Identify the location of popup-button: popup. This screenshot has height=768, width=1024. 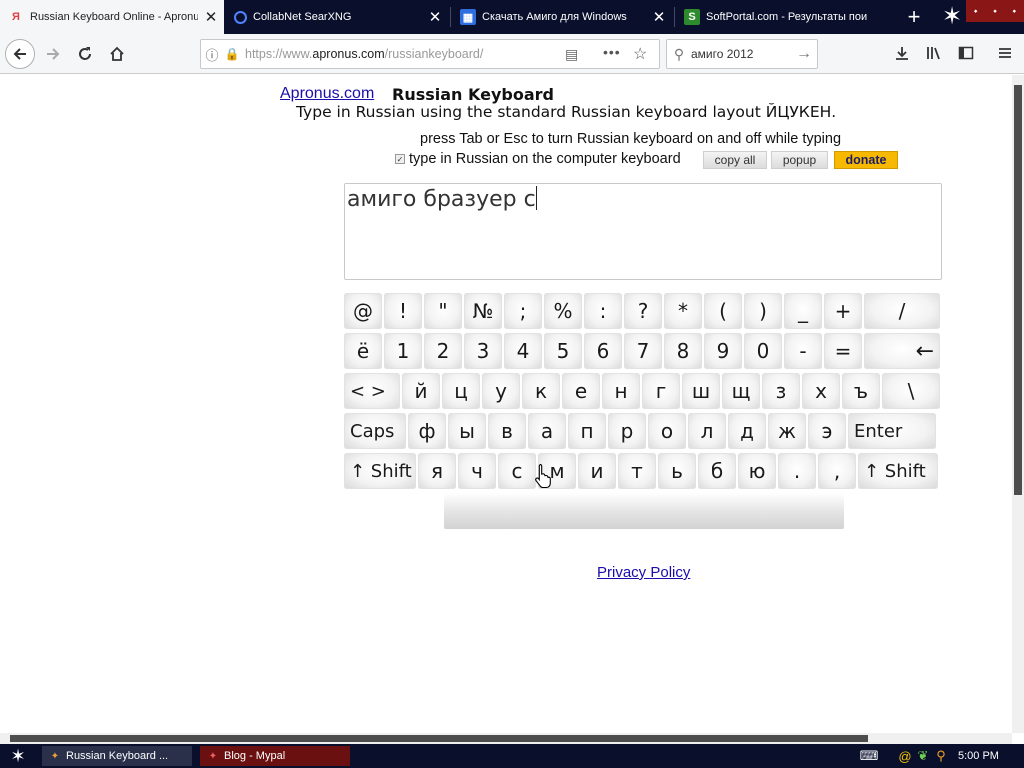
(799, 160).